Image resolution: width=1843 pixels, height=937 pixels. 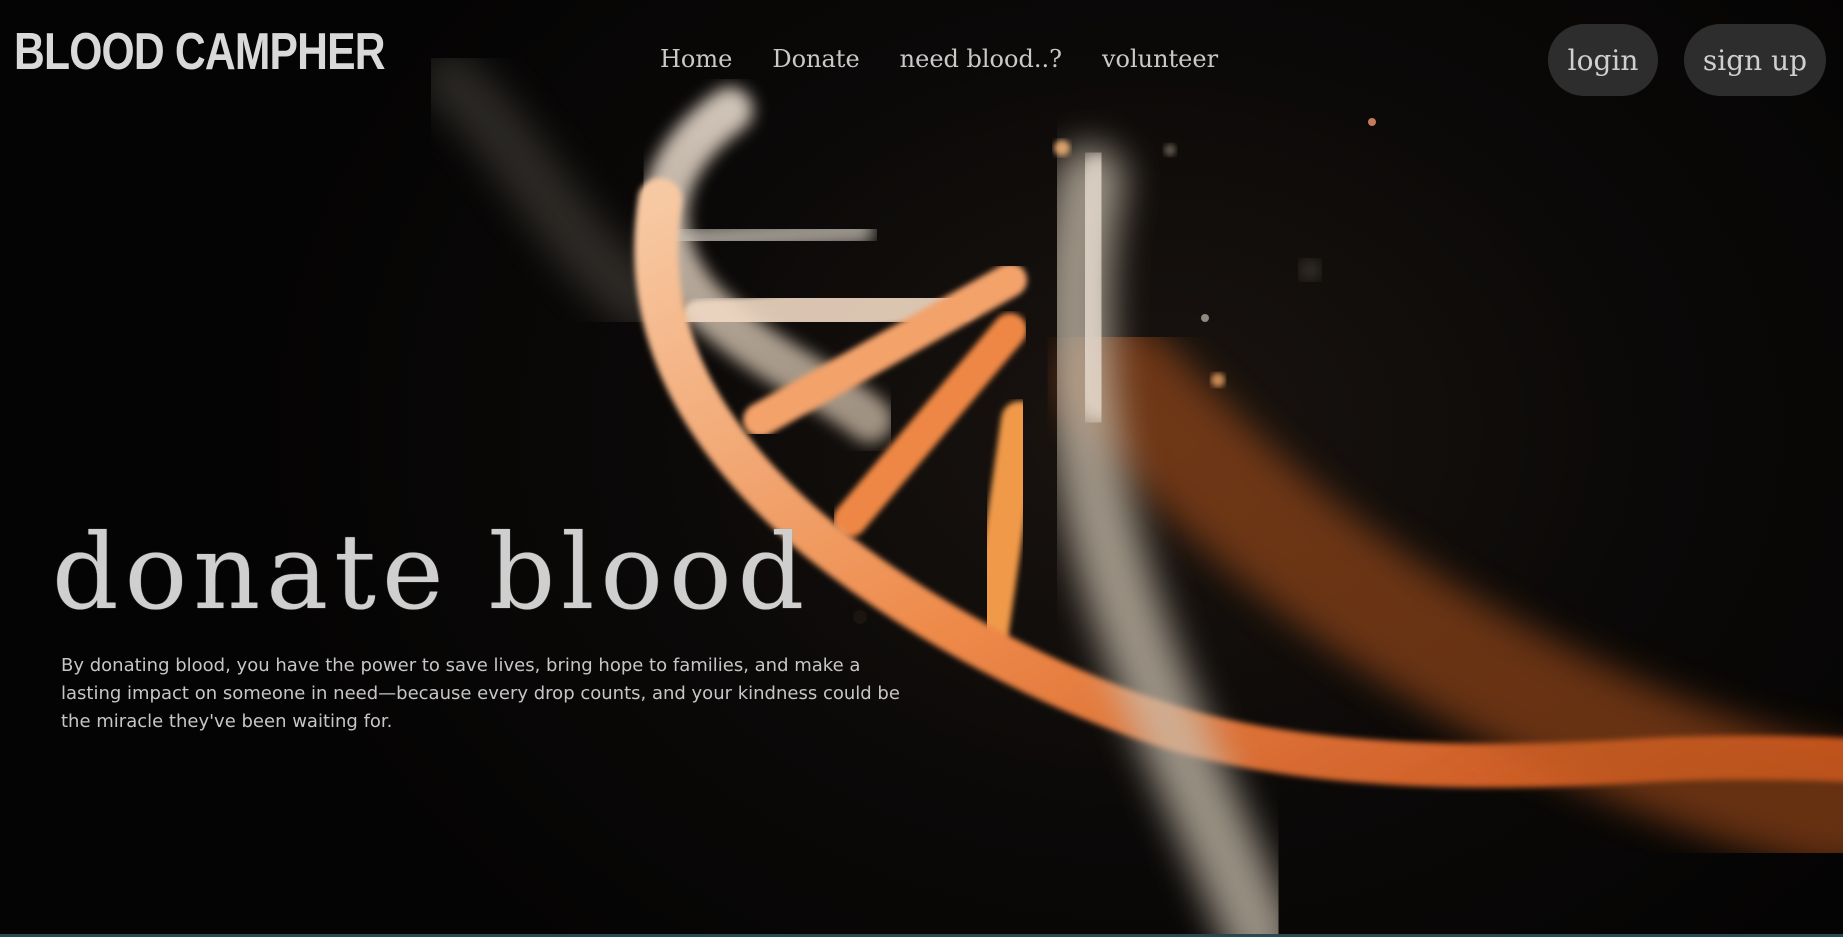 What do you see at coordinates (1755, 60) in the screenshot?
I see `signup-button: sign up` at bounding box center [1755, 60].